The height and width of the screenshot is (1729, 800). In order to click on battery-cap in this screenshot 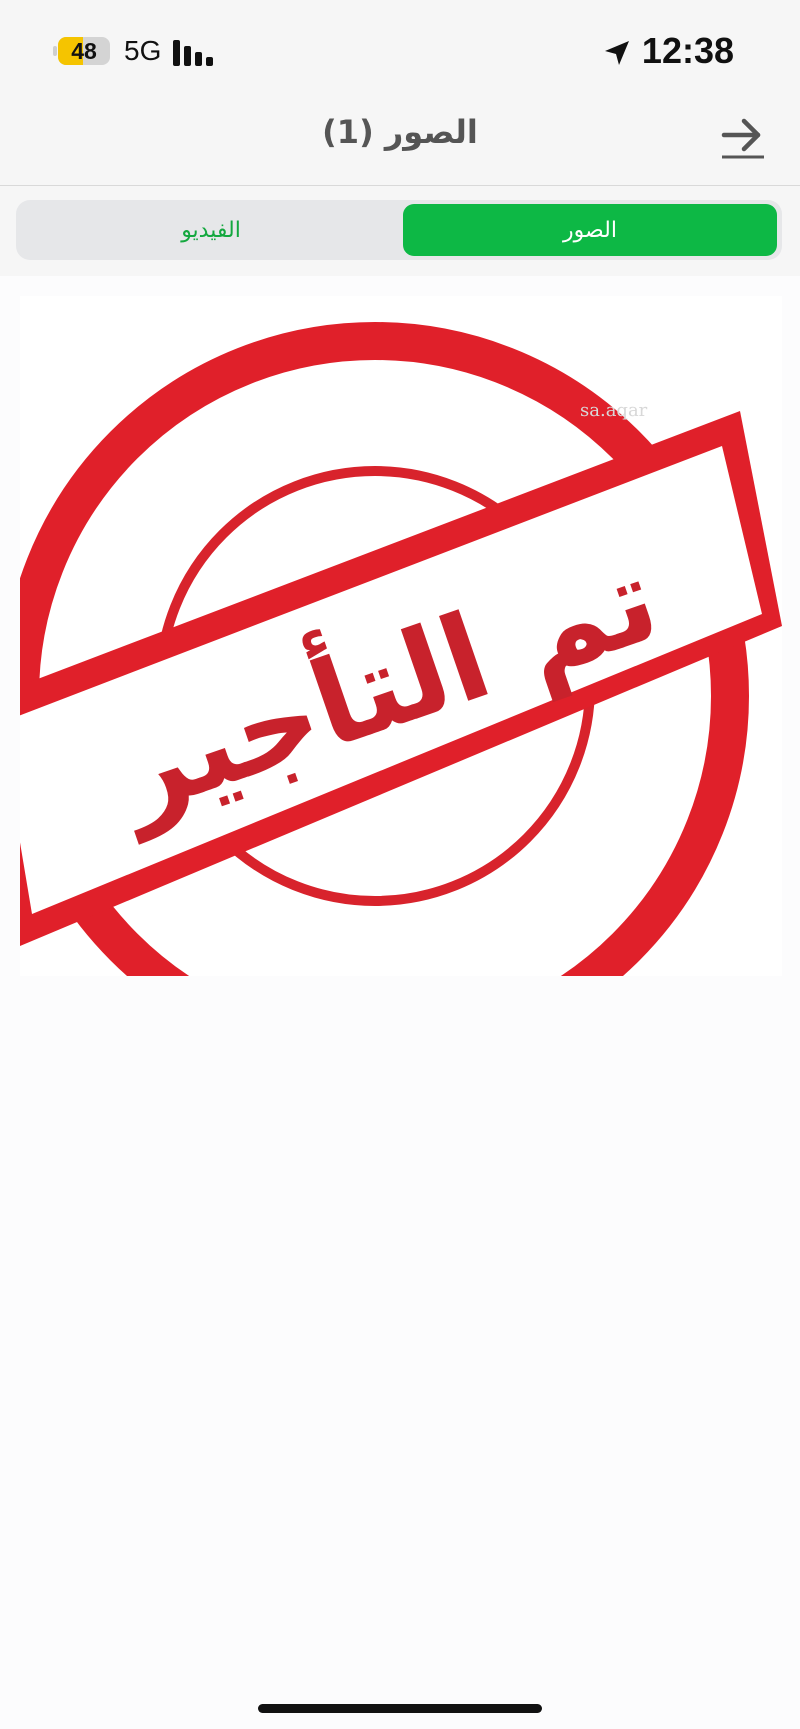, I will do `click(55, 51)`.